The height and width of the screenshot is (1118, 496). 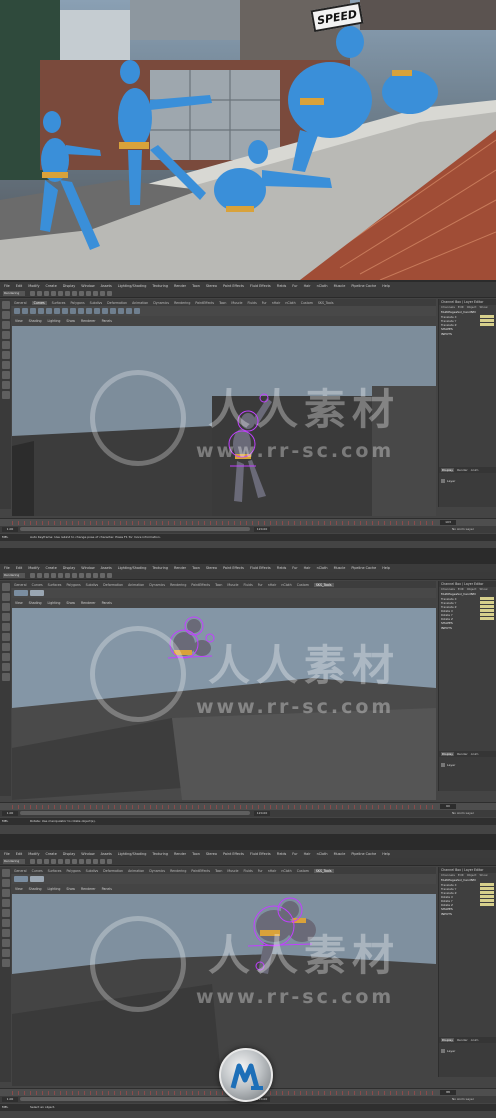 What do you see at coordinates (294, 286) in the screenshot?
I see `menu-fur: Fur` at bounding box center [294, 286].